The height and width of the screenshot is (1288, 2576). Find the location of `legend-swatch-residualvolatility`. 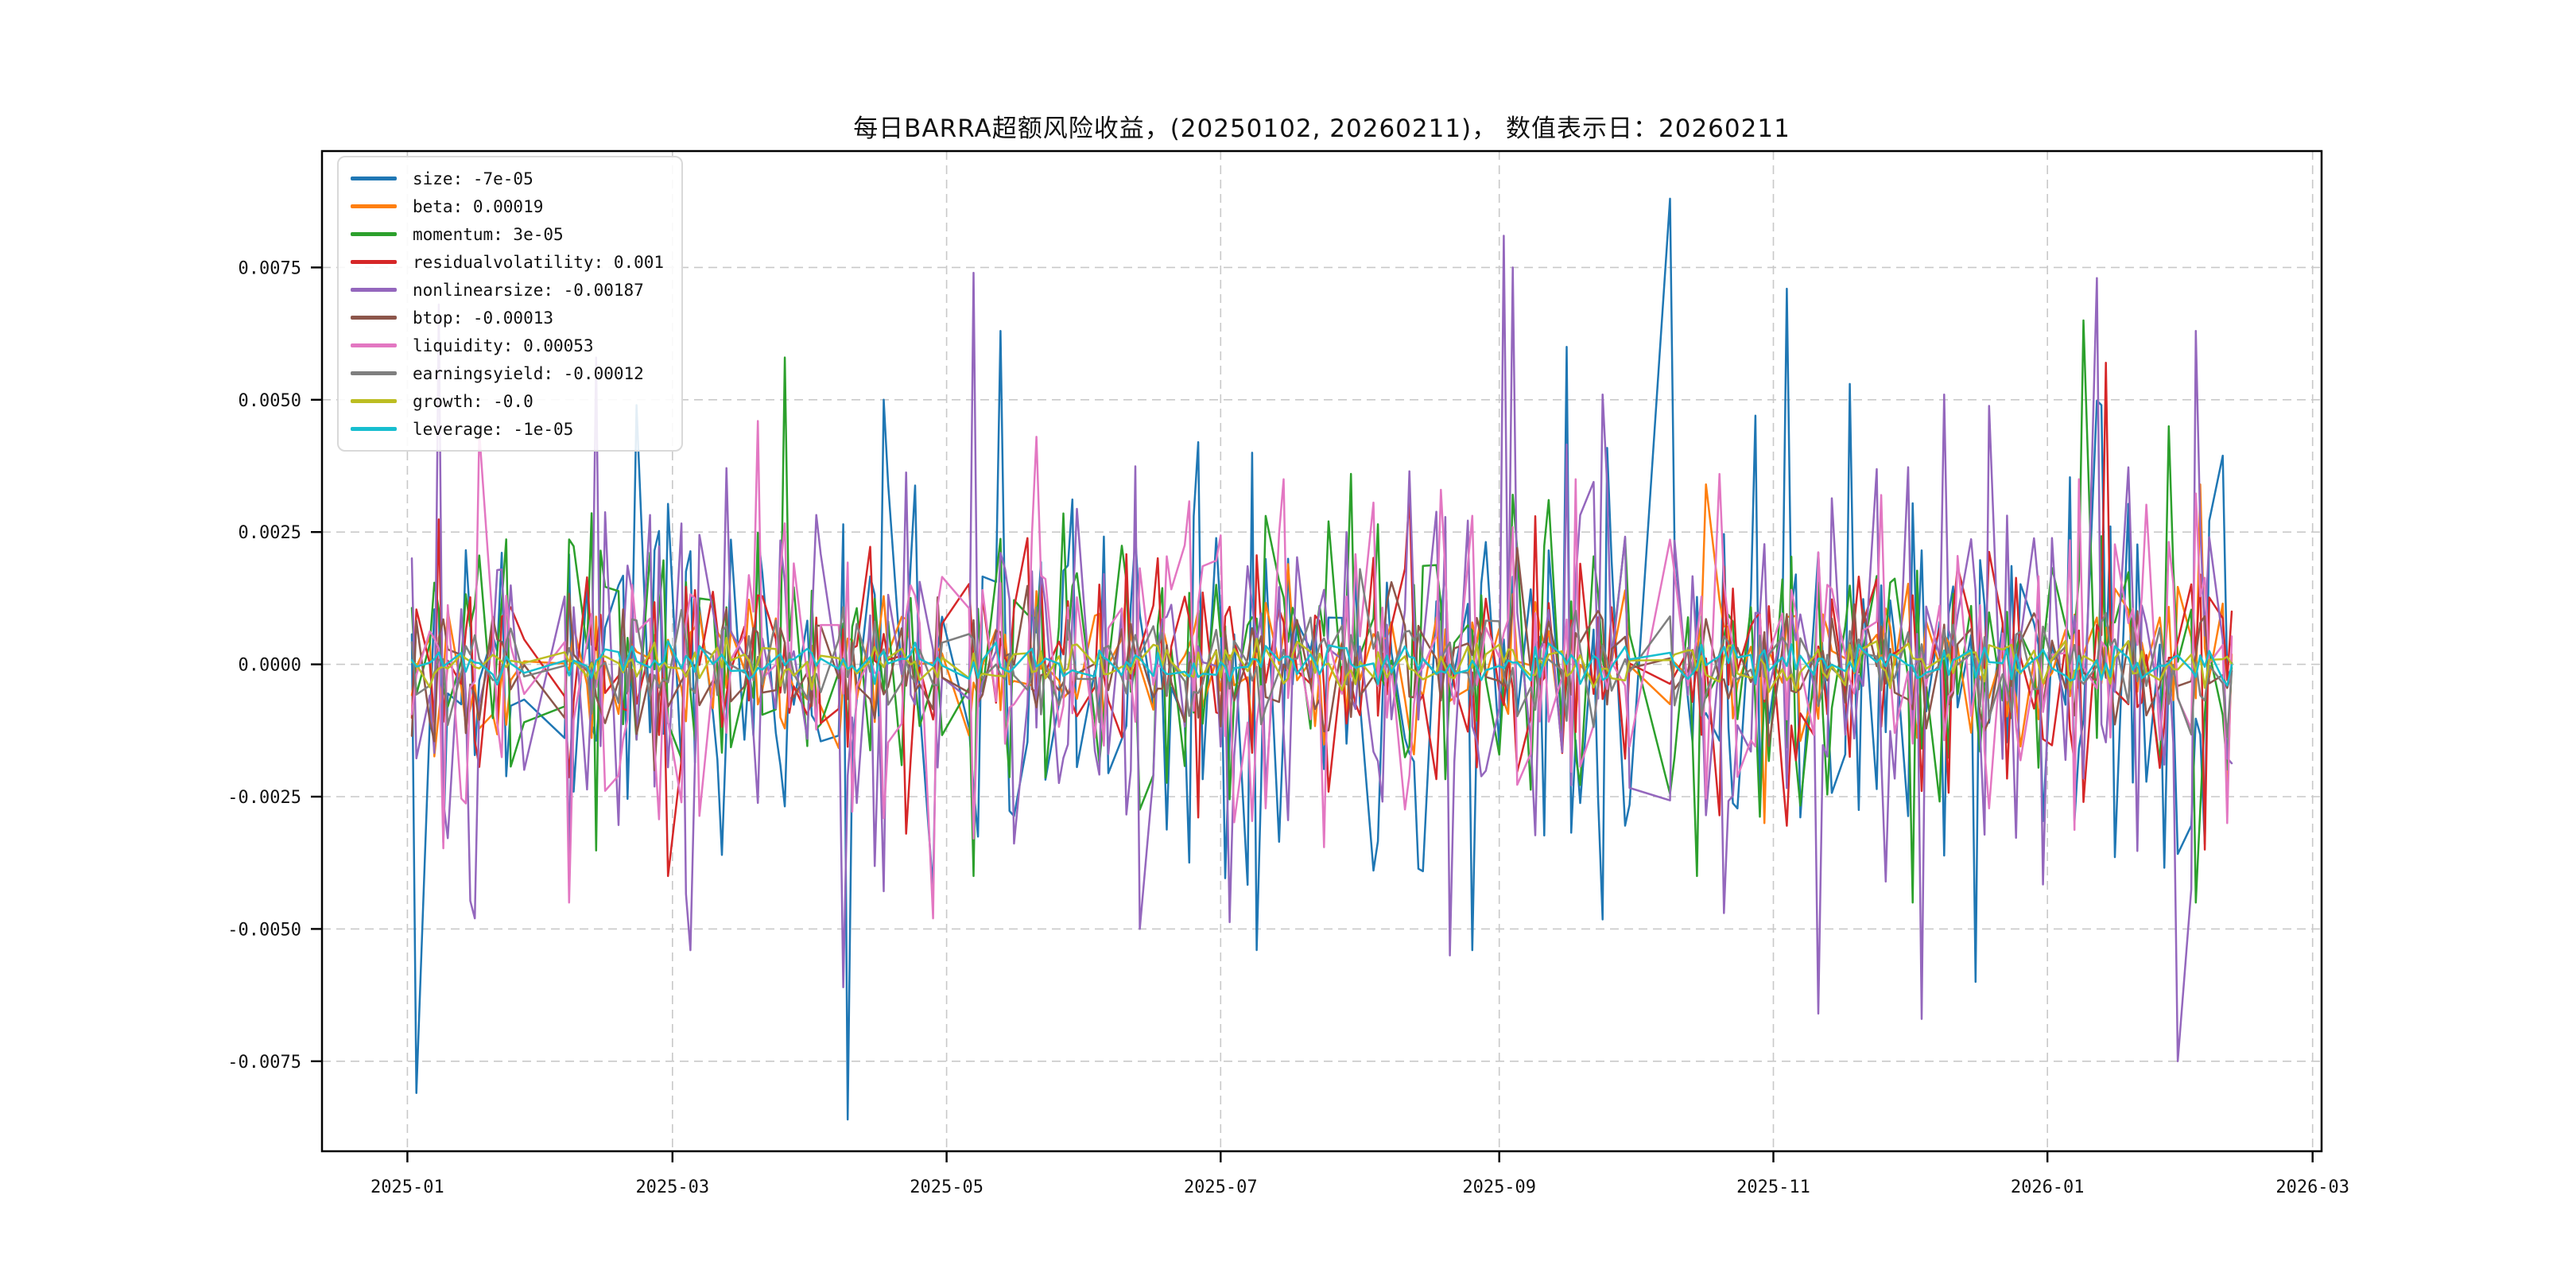

legend-swatch-residualvolatility is located at coordinates (374, 262).